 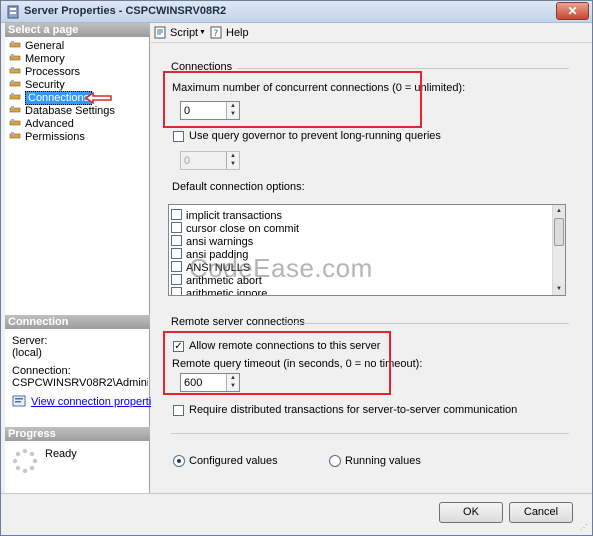 I want to click on watermark: CodeEase.com, so click(x=281, y=268).